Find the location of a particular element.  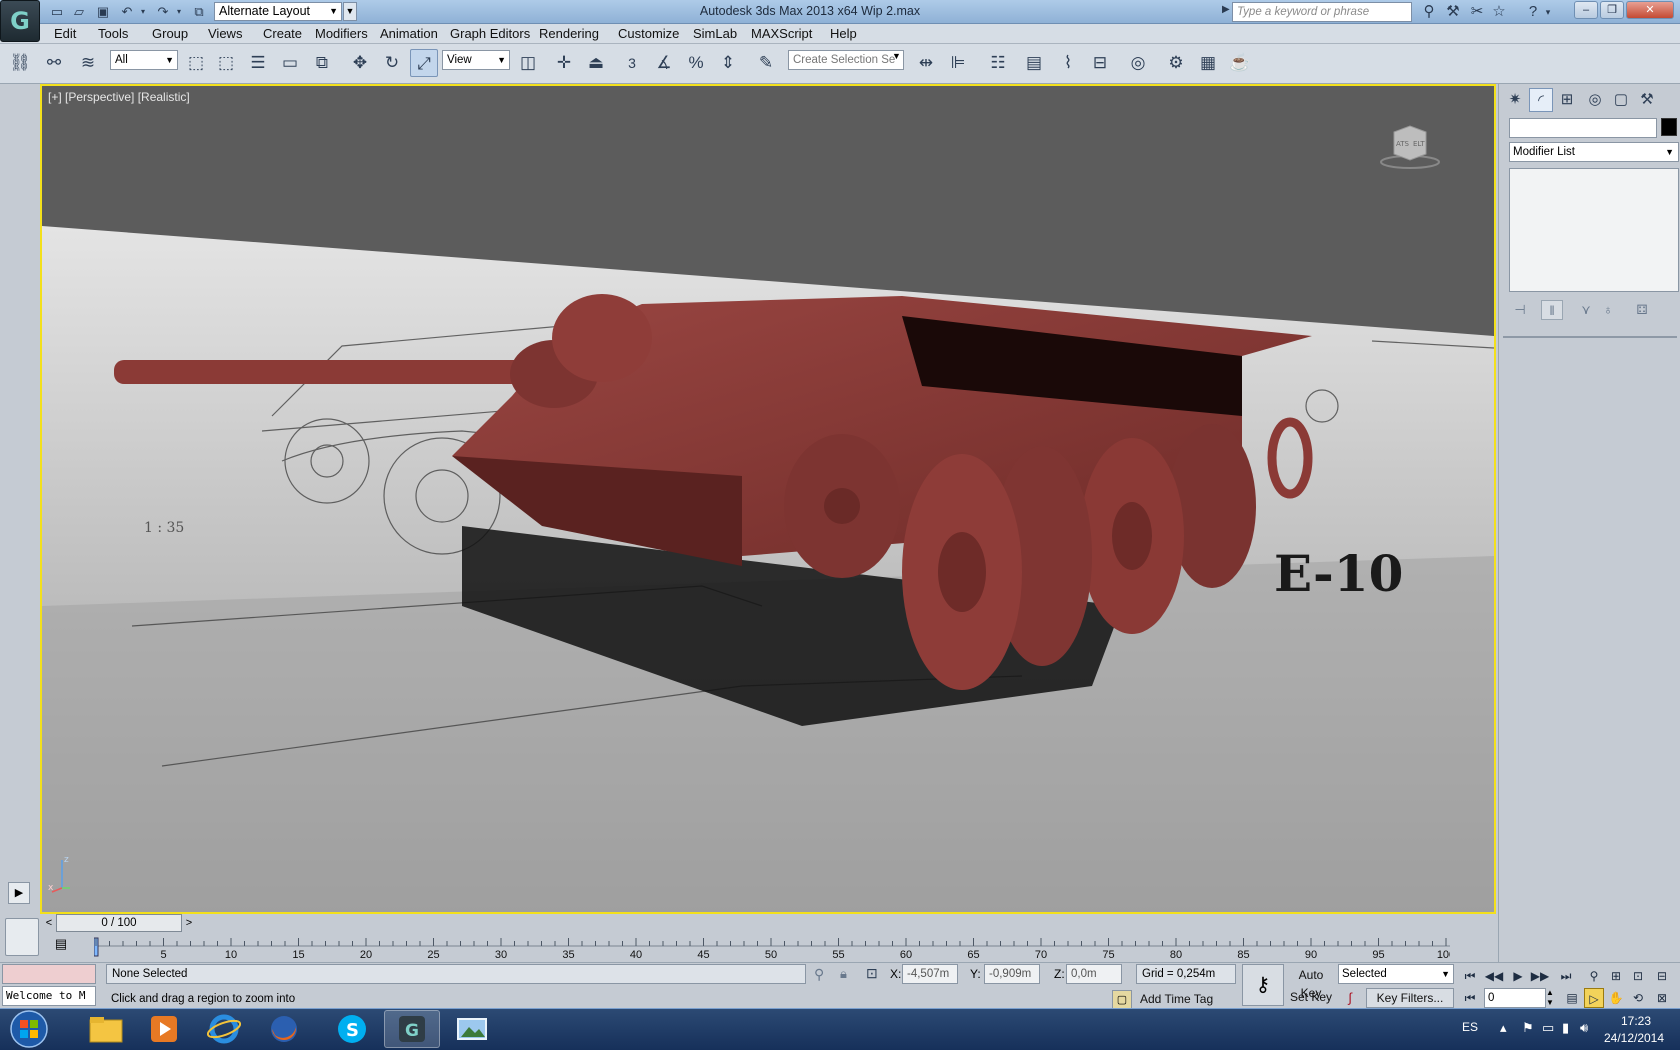

restore-button: ❐ is located at coordinates (1612, 10).